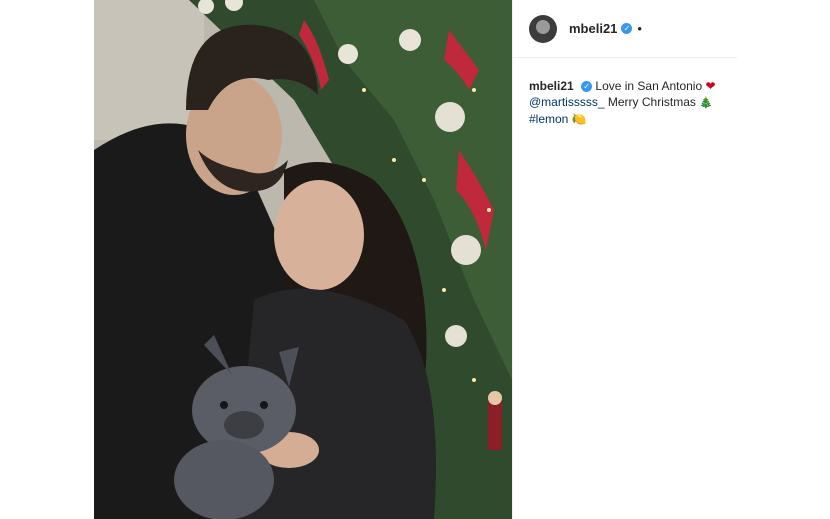  I want to click on caption-text-1: Love in San Antonio, so click(649, 86).